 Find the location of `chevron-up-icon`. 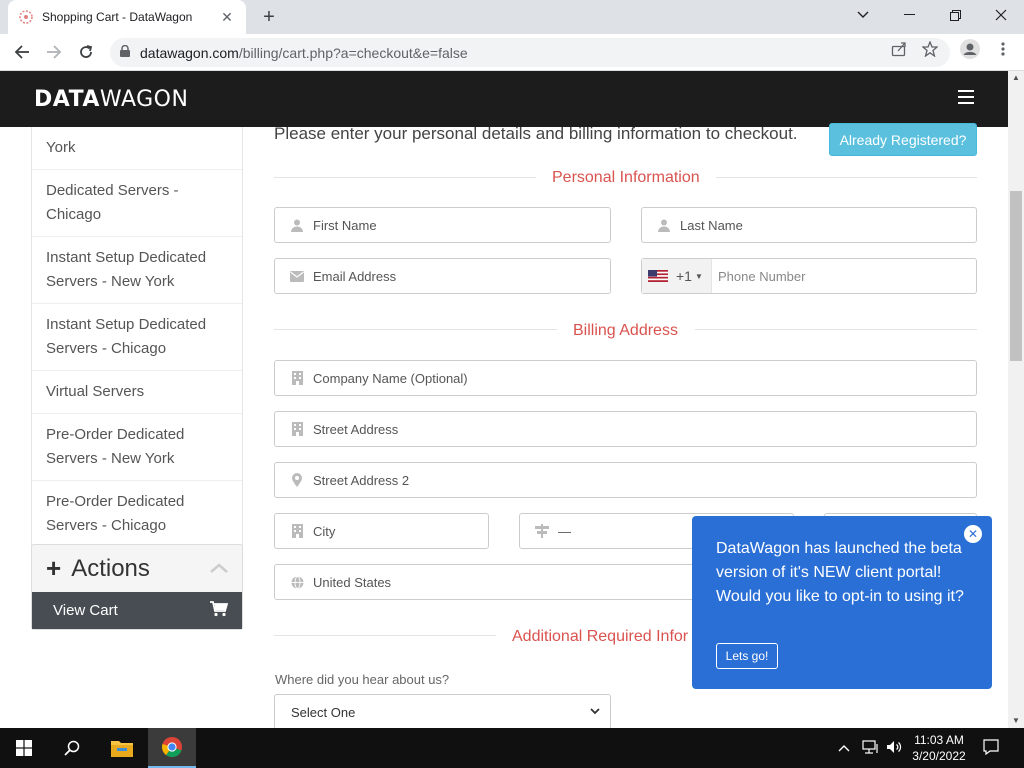

chevron-up-icon is located at coordinates (219, 569).